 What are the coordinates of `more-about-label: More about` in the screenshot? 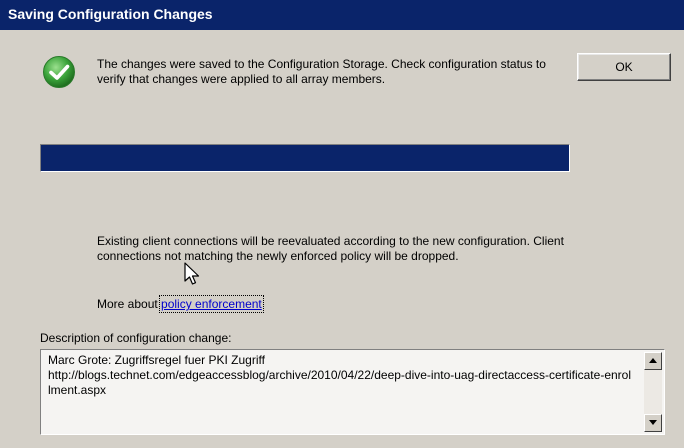 It's located at (129, 304).